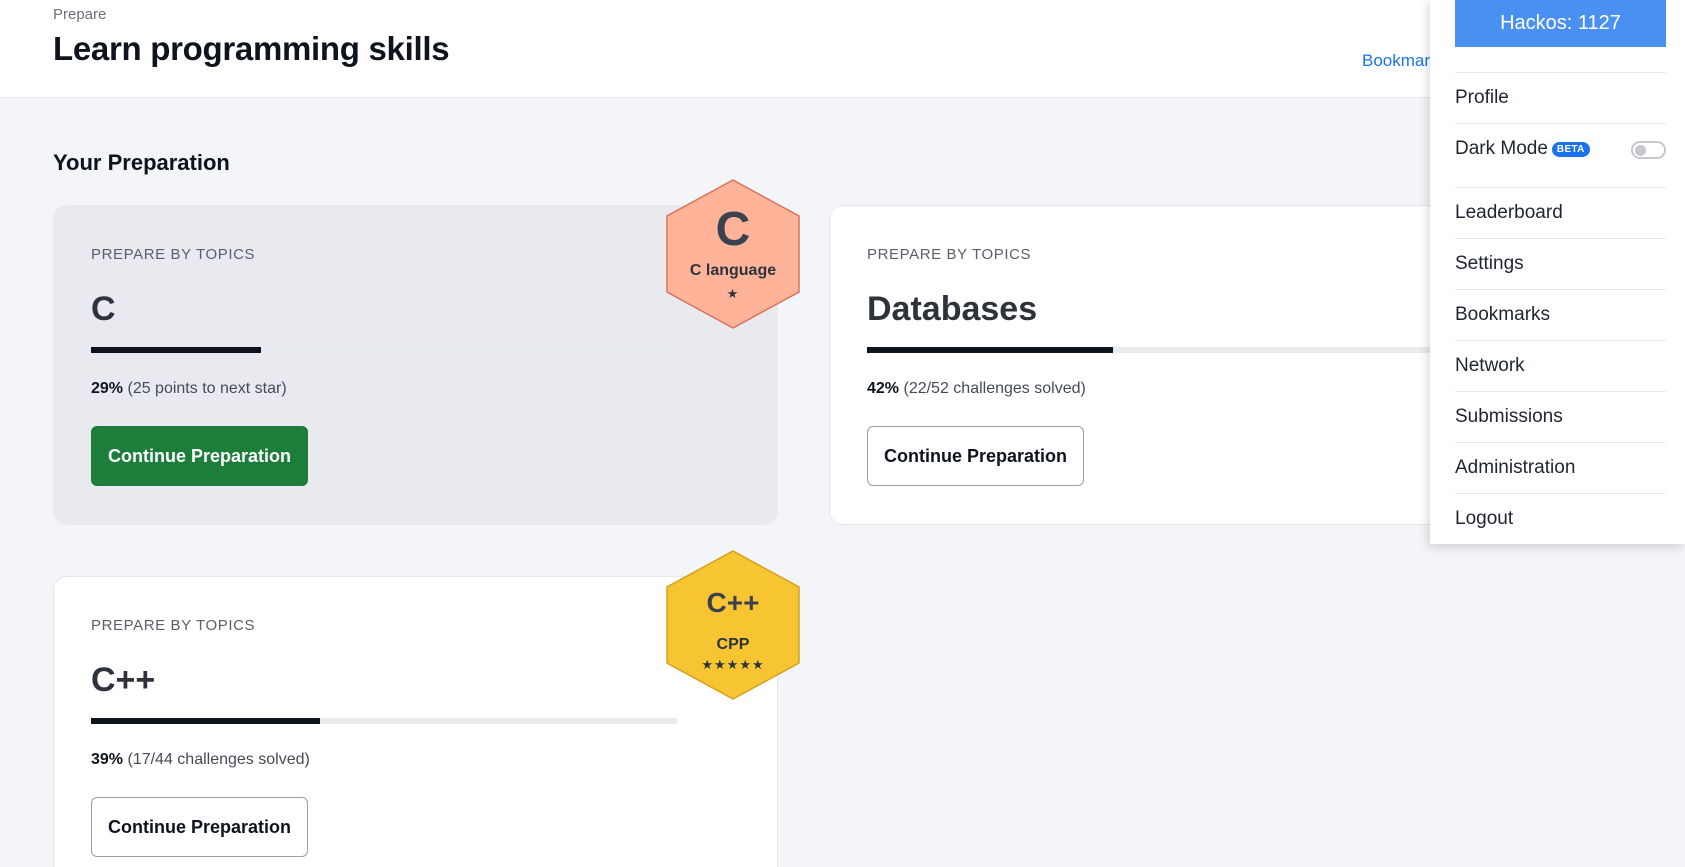  I want to click on badge-letter: C, so click(733, 229).